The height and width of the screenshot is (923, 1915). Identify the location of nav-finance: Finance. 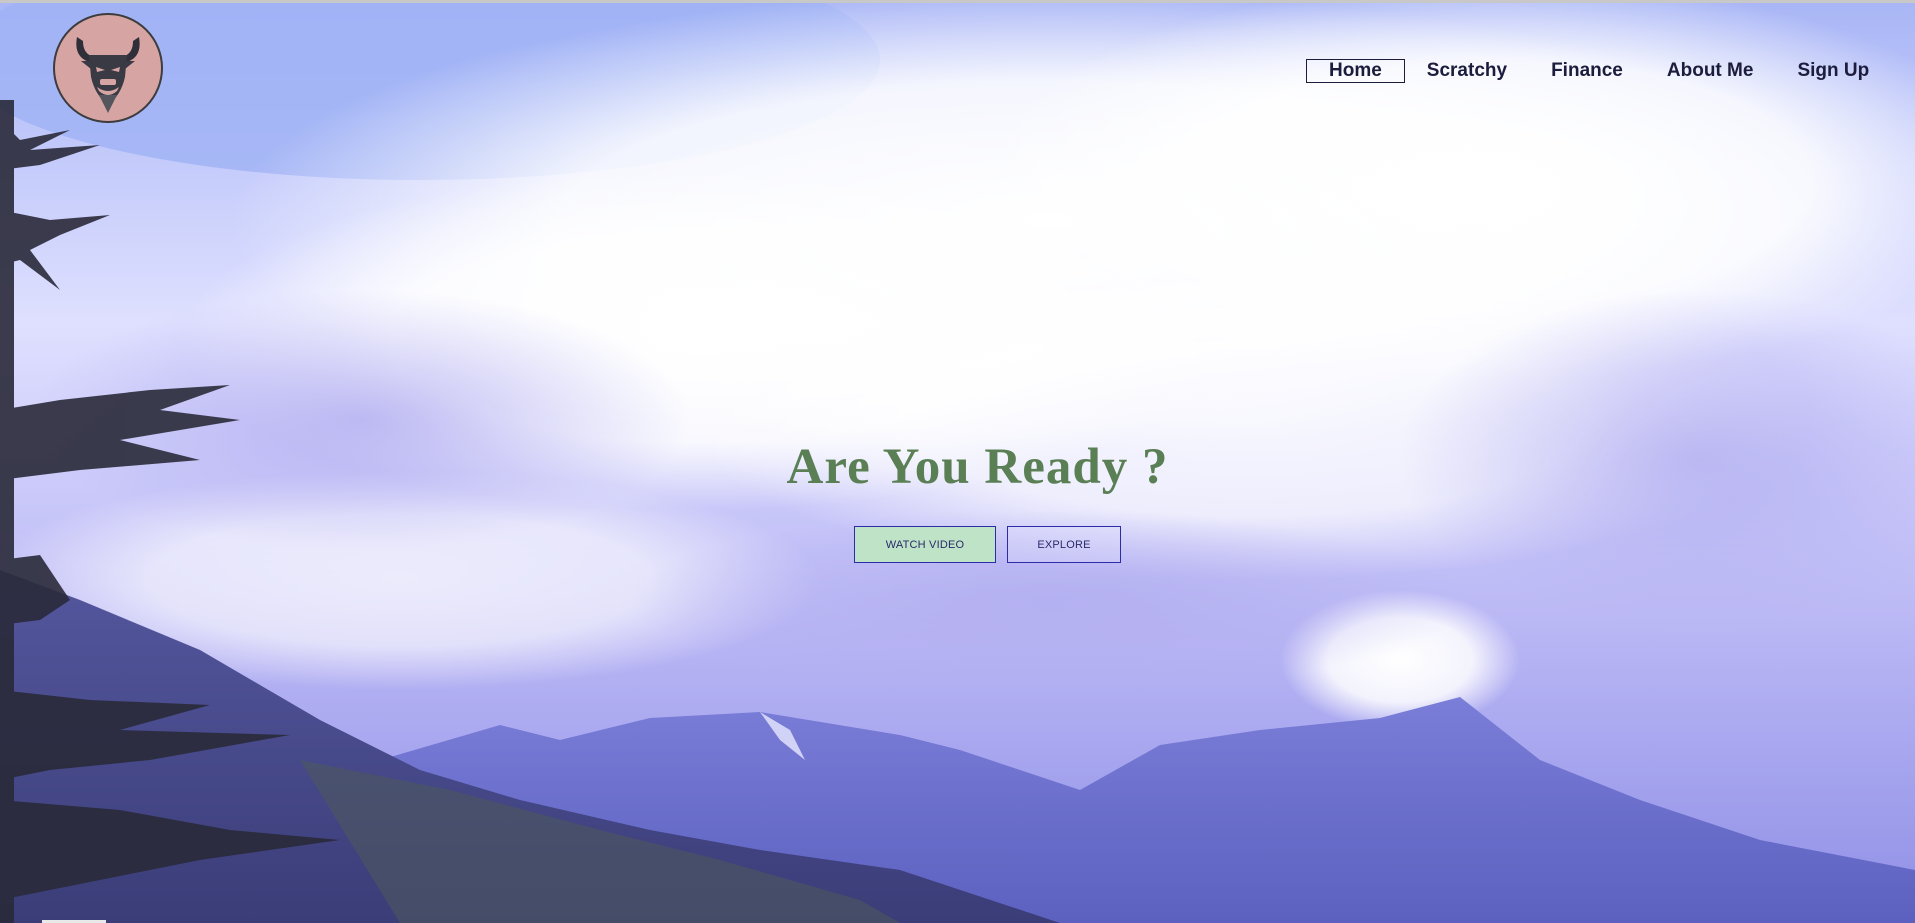
(1587, 71).